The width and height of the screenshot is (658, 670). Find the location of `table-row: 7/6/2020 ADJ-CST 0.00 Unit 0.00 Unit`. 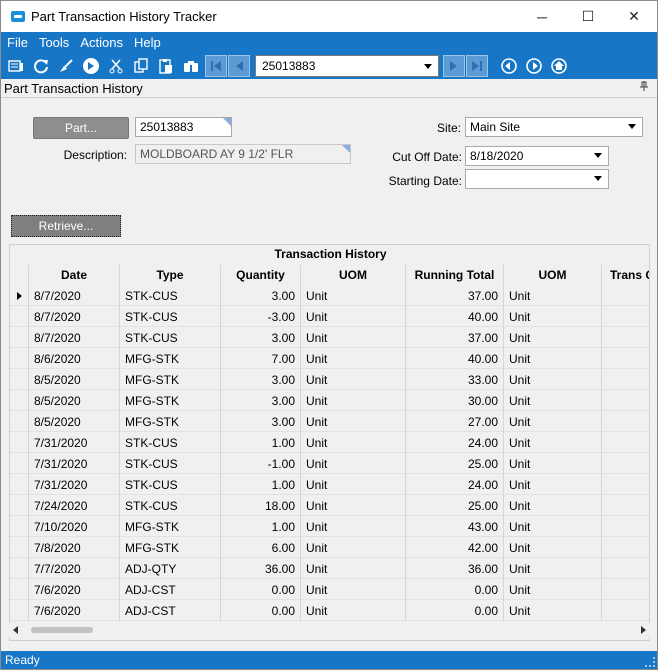

table-row: 7/6/2020 ADJ-CST 0.00 Unit 0.00 Unit is located at coordinates (329, 589).